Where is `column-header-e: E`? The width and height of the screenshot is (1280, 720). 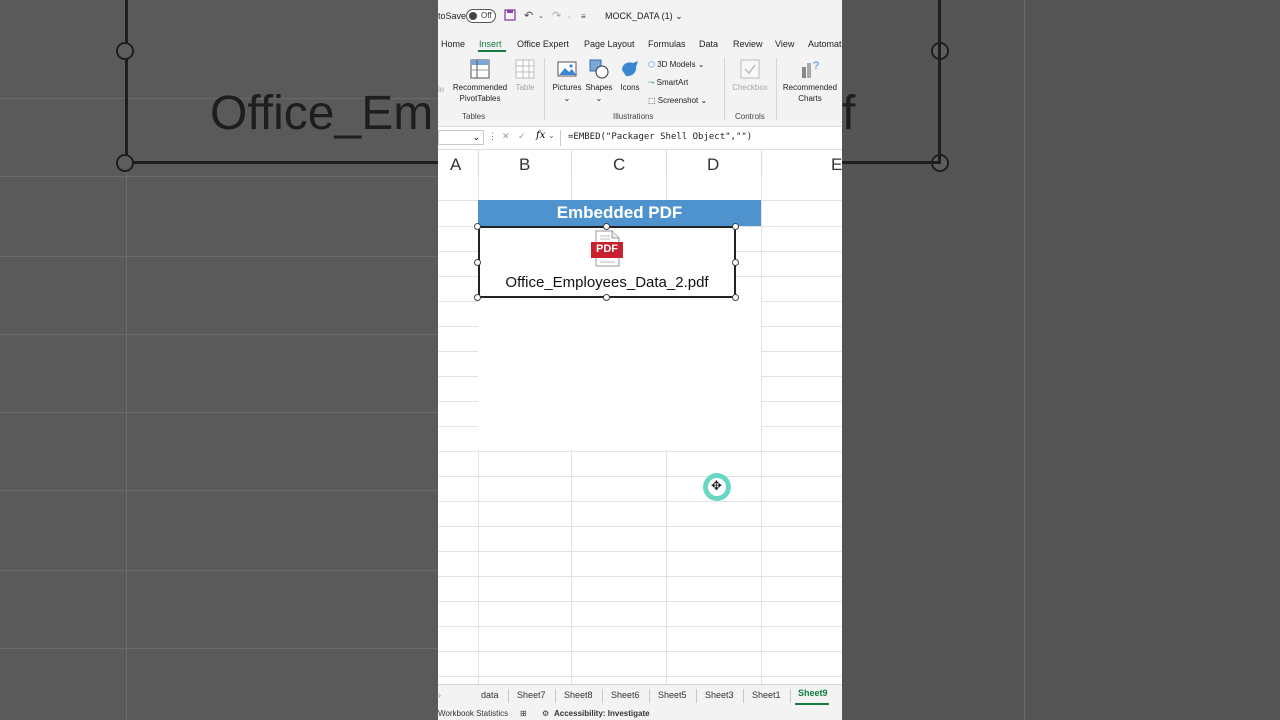
column-header-e: E is located at coordinates (836, 165).